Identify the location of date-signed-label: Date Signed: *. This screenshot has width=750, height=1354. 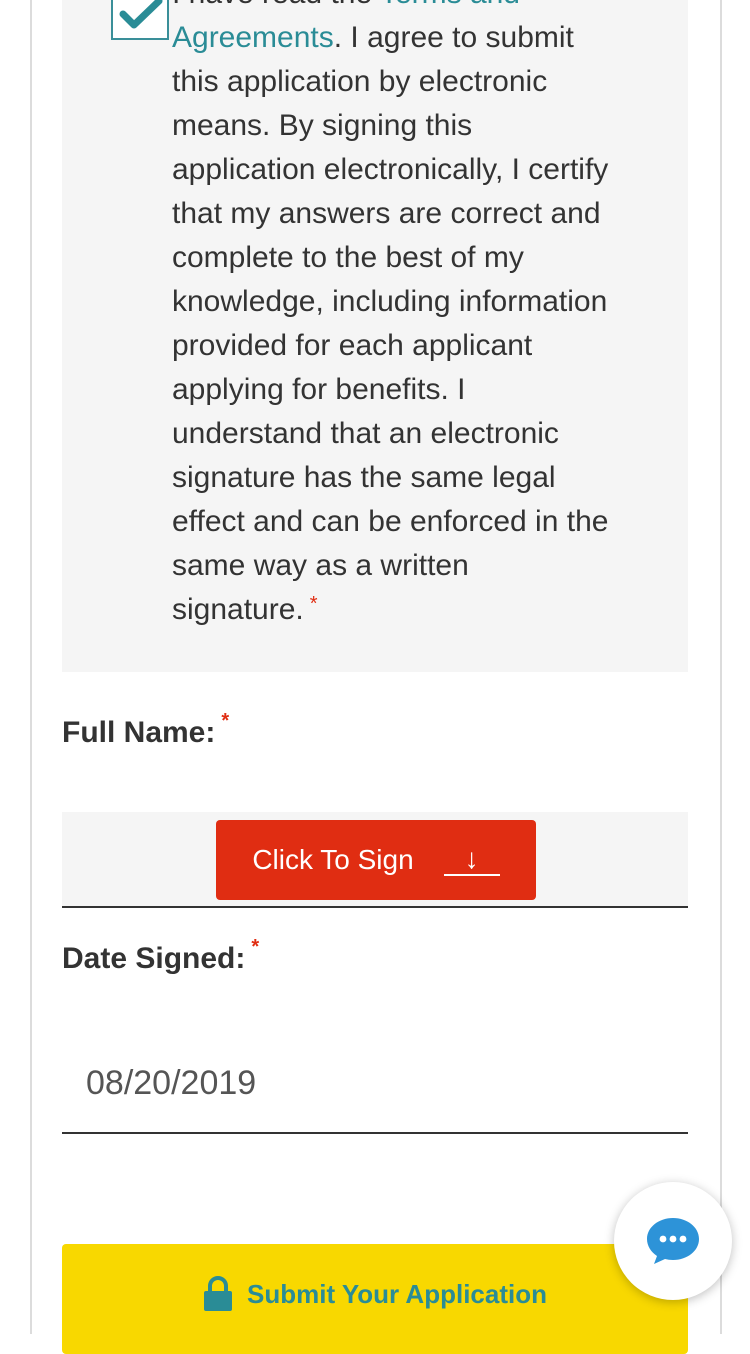
(160, 956).